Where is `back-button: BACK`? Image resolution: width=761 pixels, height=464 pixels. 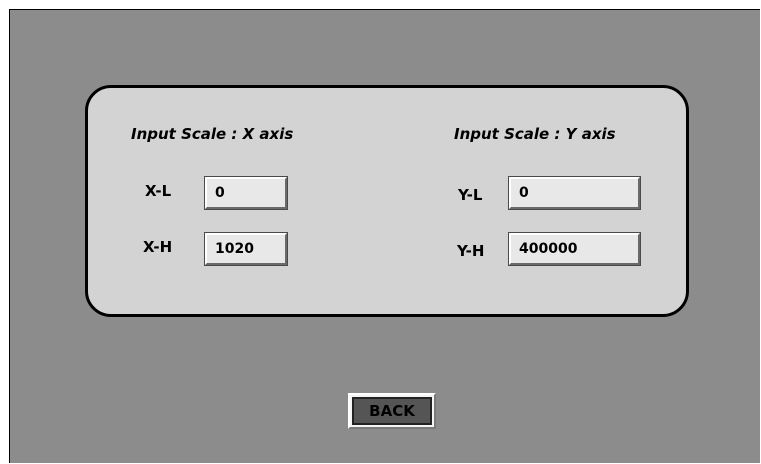
back-button: BACK is located at coordinates (392, 411).